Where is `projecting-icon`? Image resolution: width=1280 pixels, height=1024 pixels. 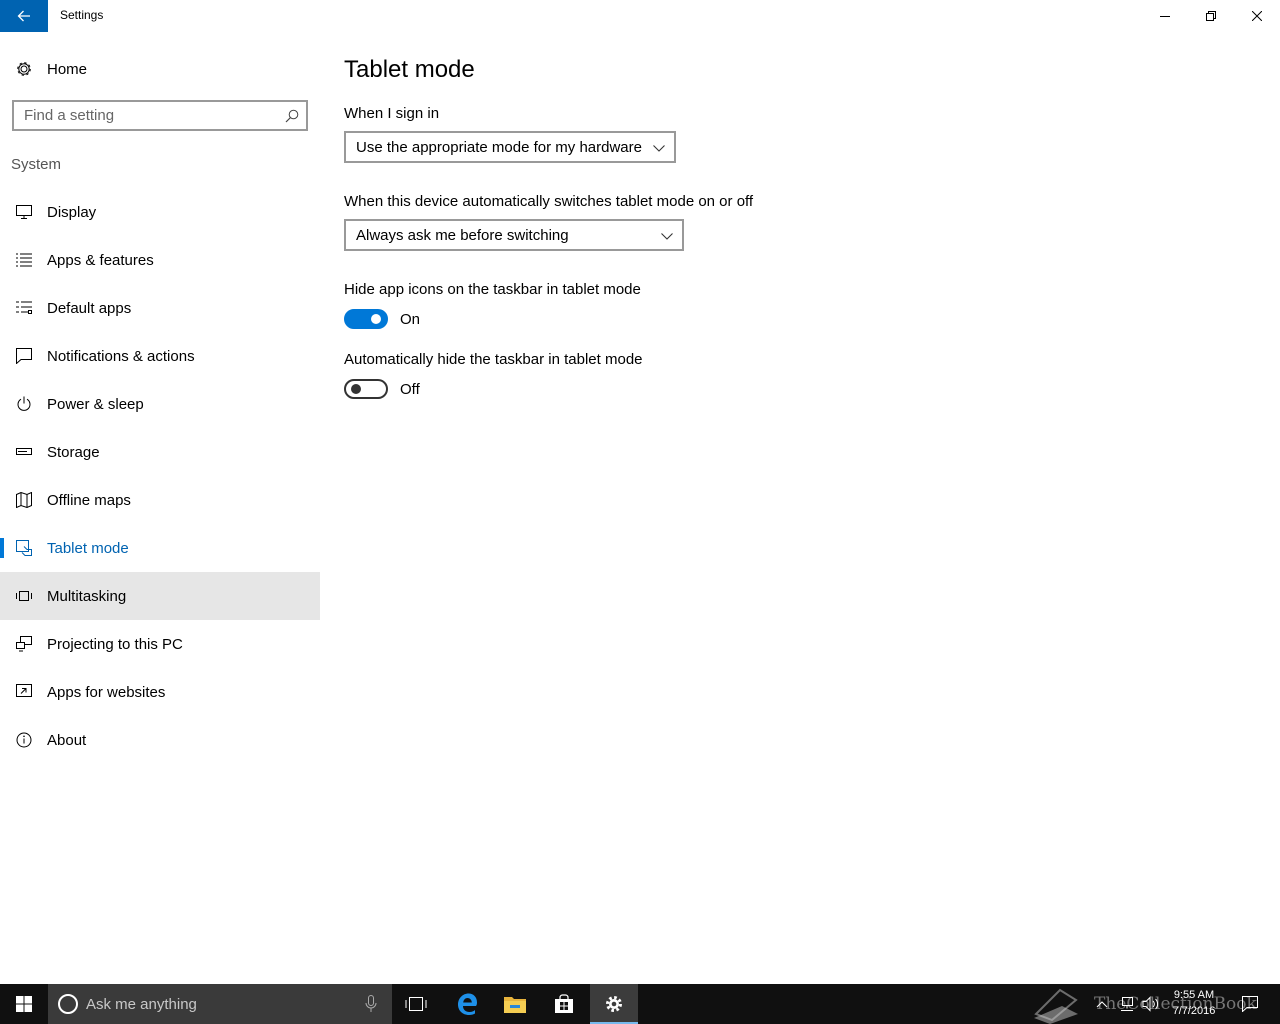
projecting-icon is located at coordinates (24, 644).